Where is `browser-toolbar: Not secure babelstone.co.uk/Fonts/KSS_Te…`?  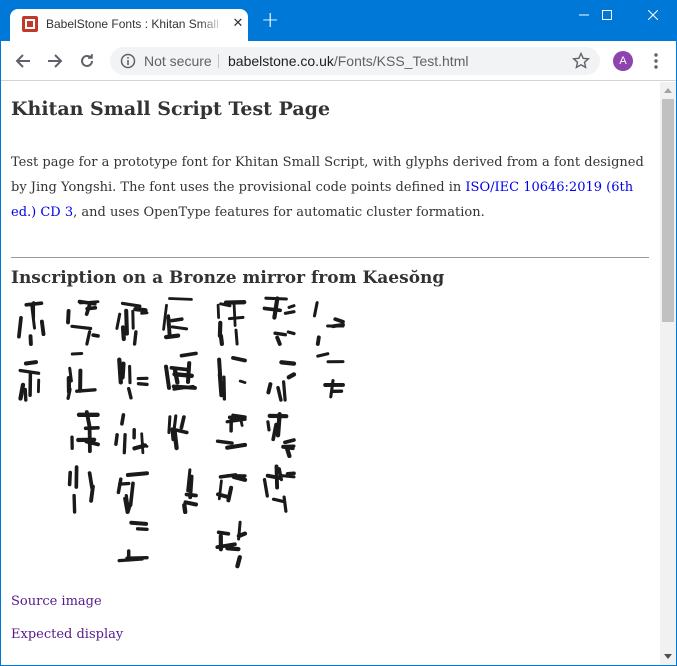
browser-toolbar: Not secure babelstone.co.uk/Fonts/KSS_Te… is located at coordinates (338, 61).